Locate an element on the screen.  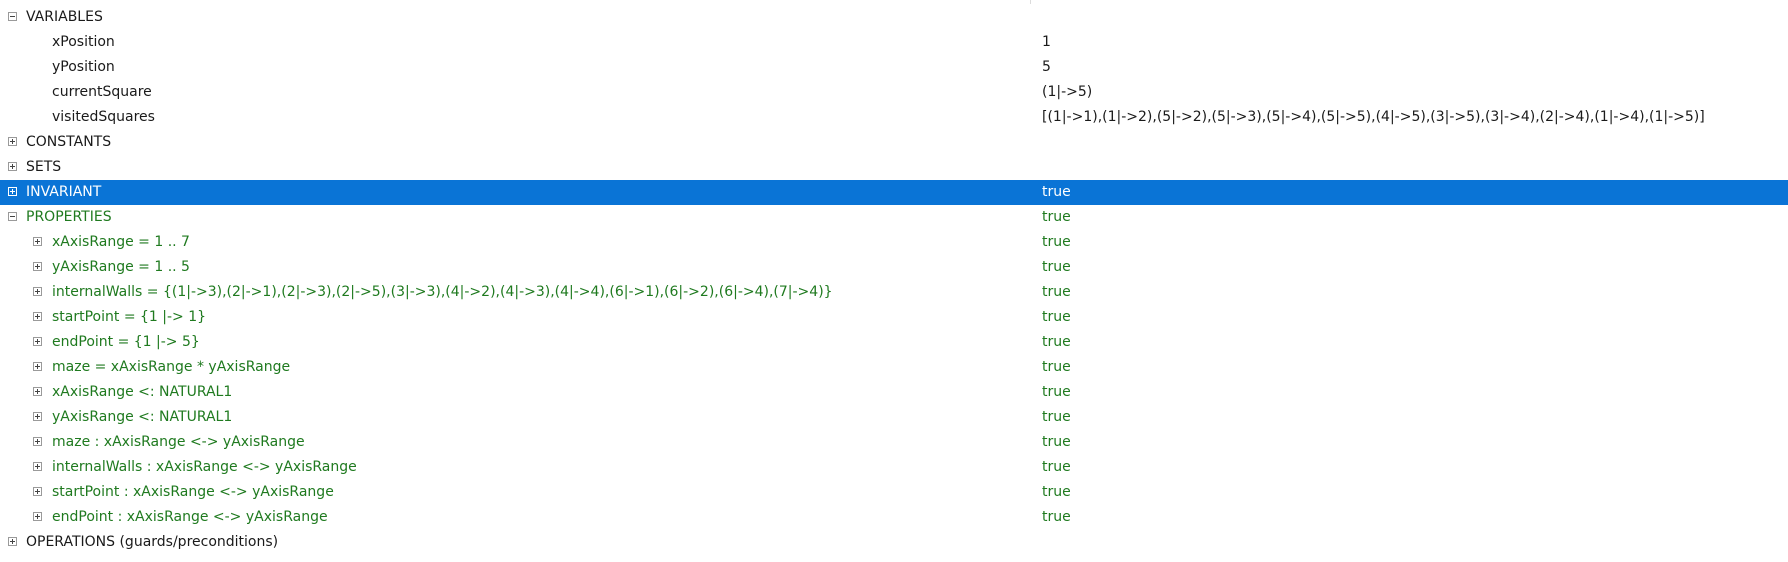
property-row: maze : xAxisRange <-> yAxisRange true is located at coordinates (894, 442).